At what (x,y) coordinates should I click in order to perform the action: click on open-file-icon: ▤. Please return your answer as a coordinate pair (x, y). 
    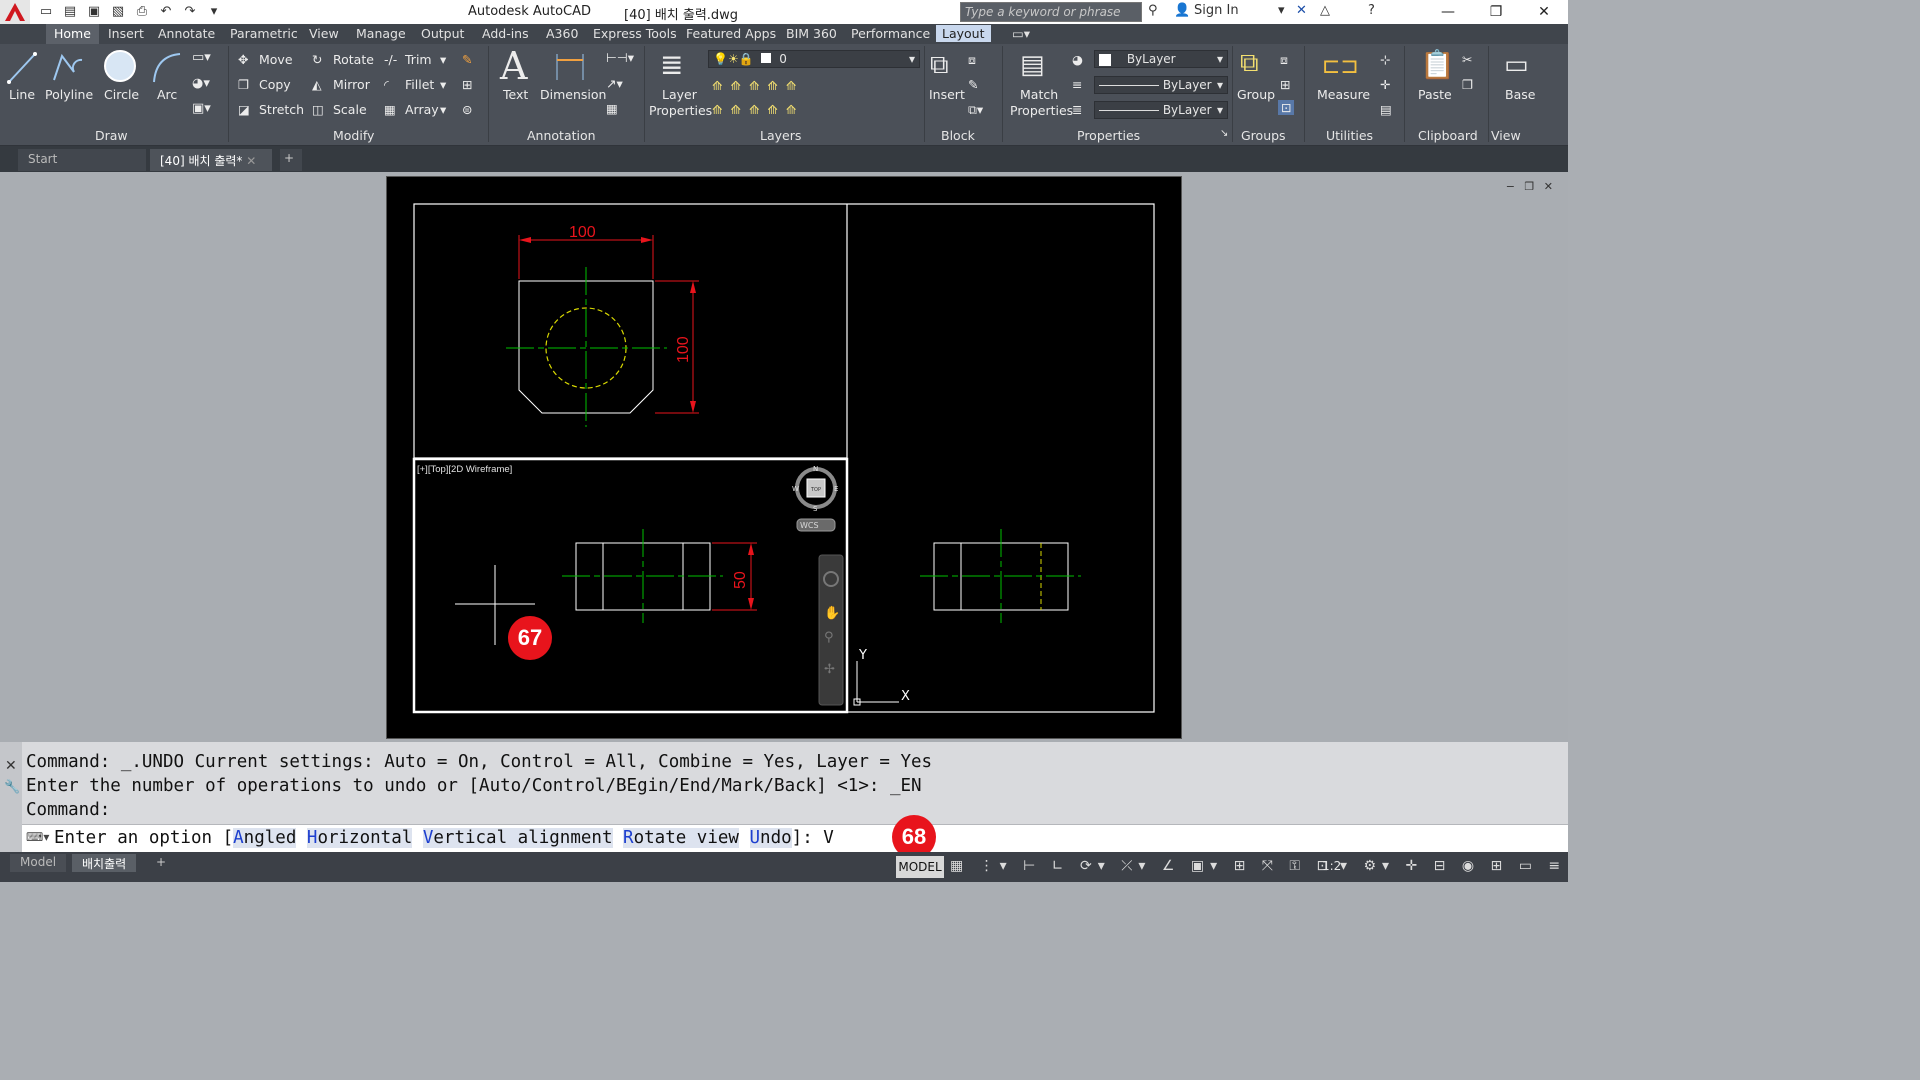
    Looking at the image, I should click on (70, 12).